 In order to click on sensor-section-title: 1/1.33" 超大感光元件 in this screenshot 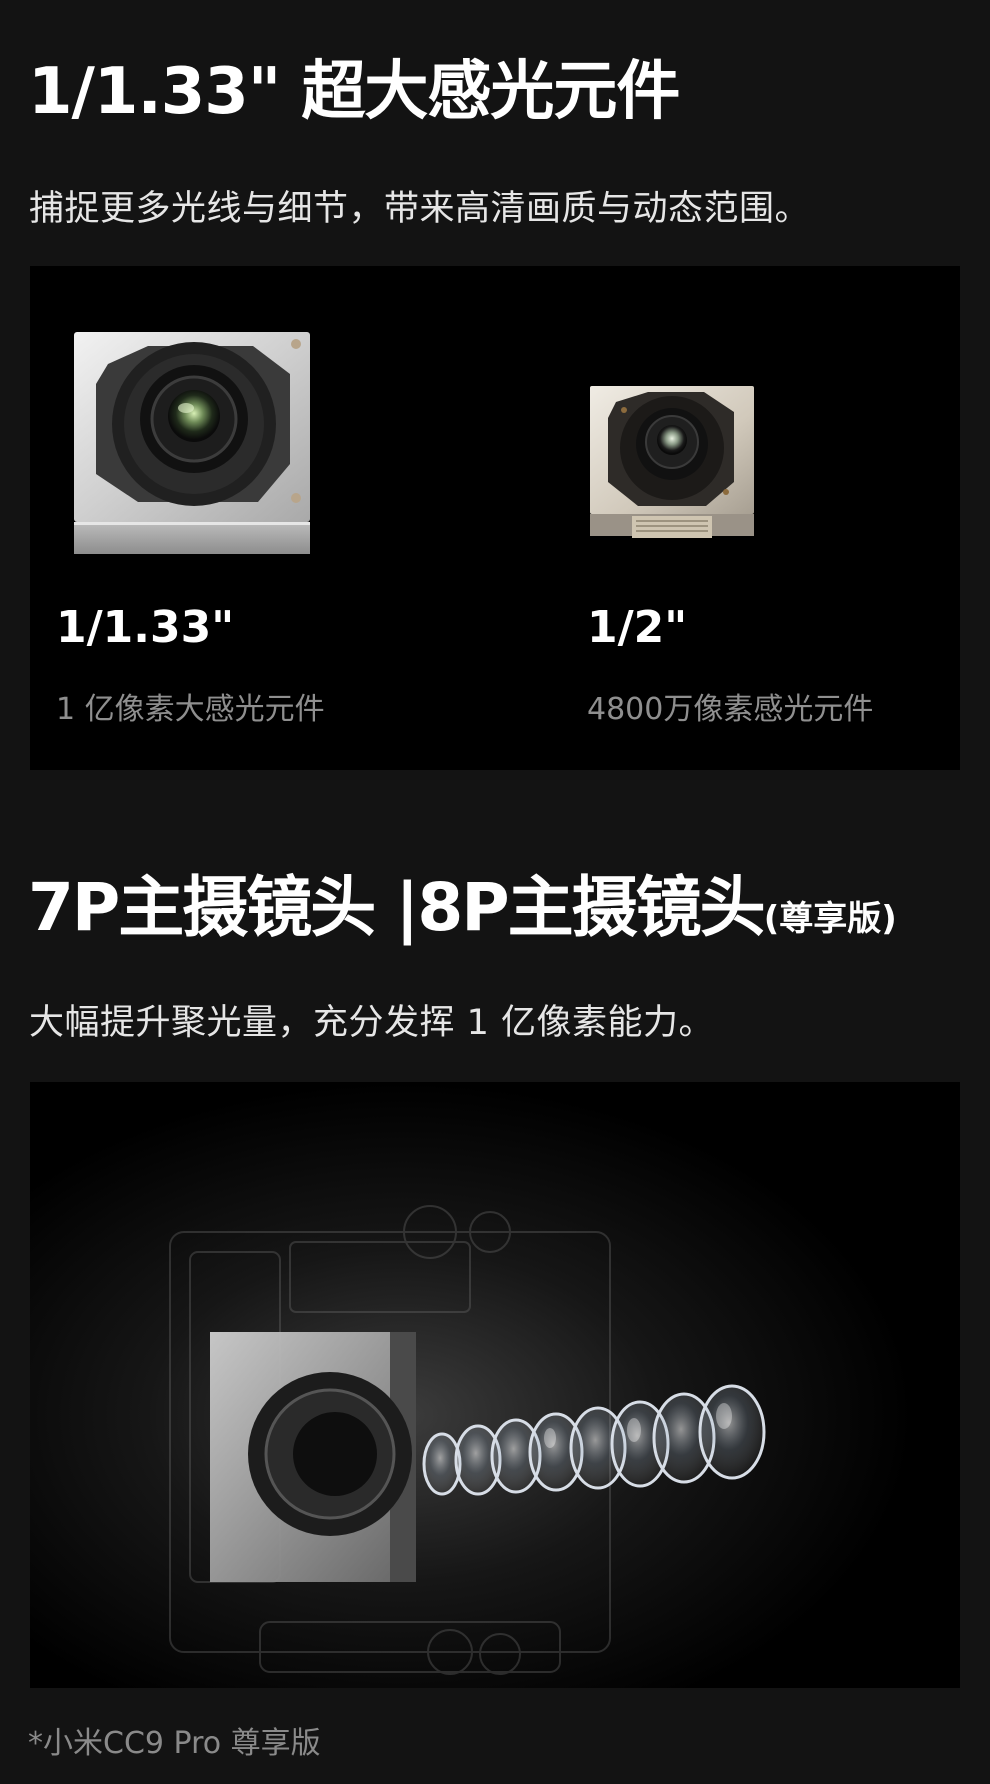, I will do `click(354, 92)`.